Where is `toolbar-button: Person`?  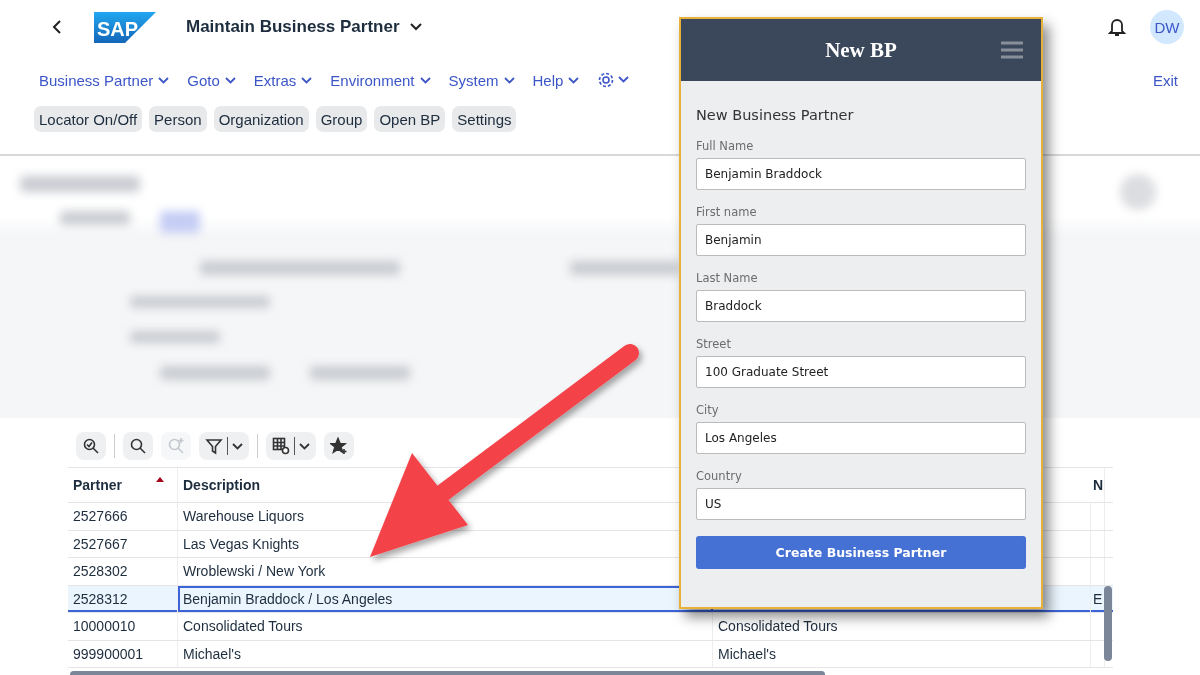 toolbar-button: Person is located at coordinates (178, 119).